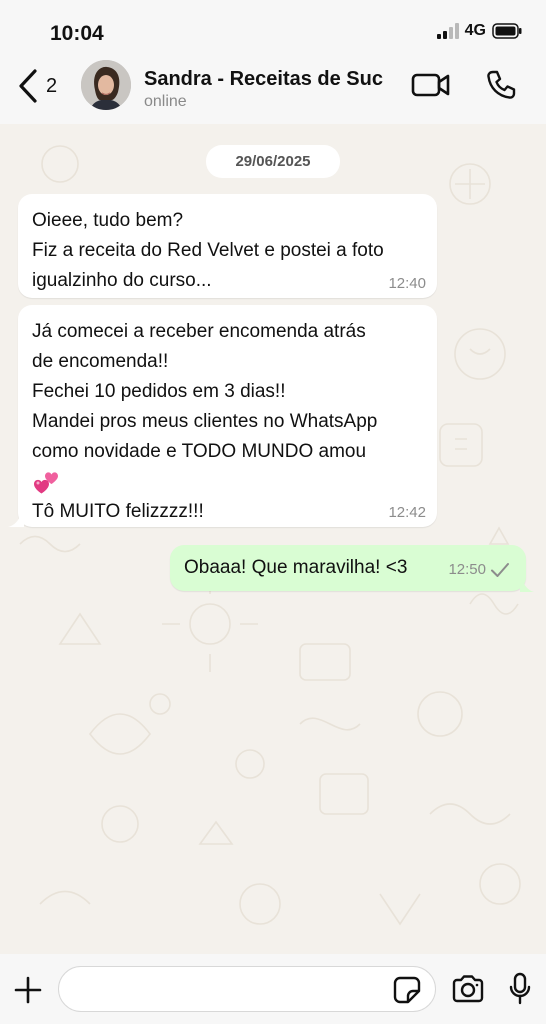  I want to click on message-text: de encomenda!!, so click(100, 361).